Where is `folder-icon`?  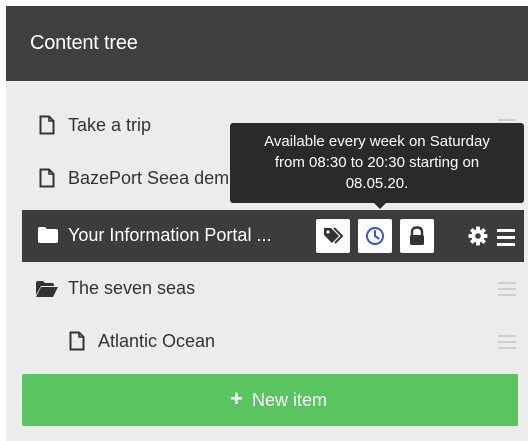
folder-icon is located at coordinates (48, 237).